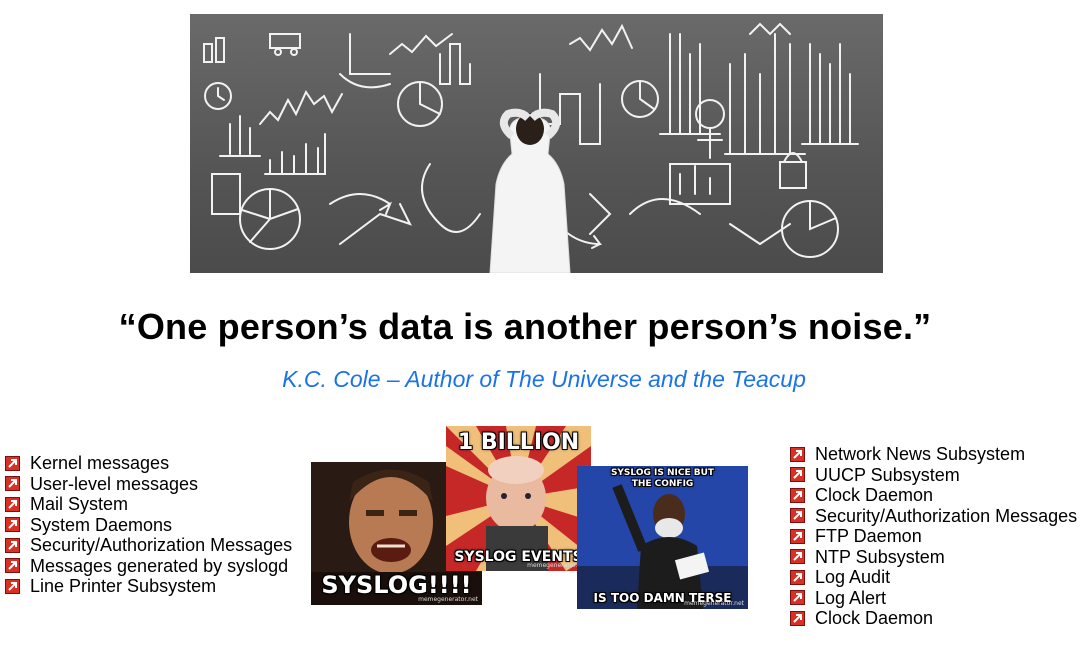 The width and height of the screenshot is (1092, 655). Describe the element at coordinates (868, 536) in the screenshot. I see `list-item-label: FTP Daemon` at that location.